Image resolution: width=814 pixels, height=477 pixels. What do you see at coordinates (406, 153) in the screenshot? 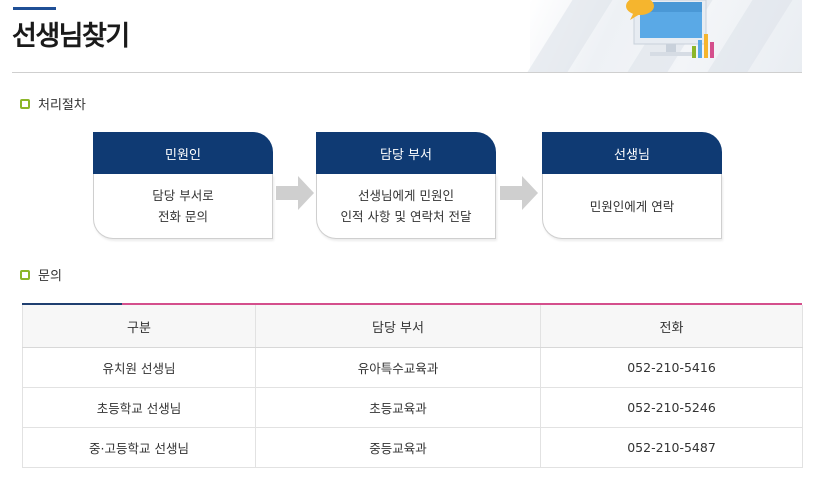
I see `step-title: 담당 부서` at bounding box center [406, 153].